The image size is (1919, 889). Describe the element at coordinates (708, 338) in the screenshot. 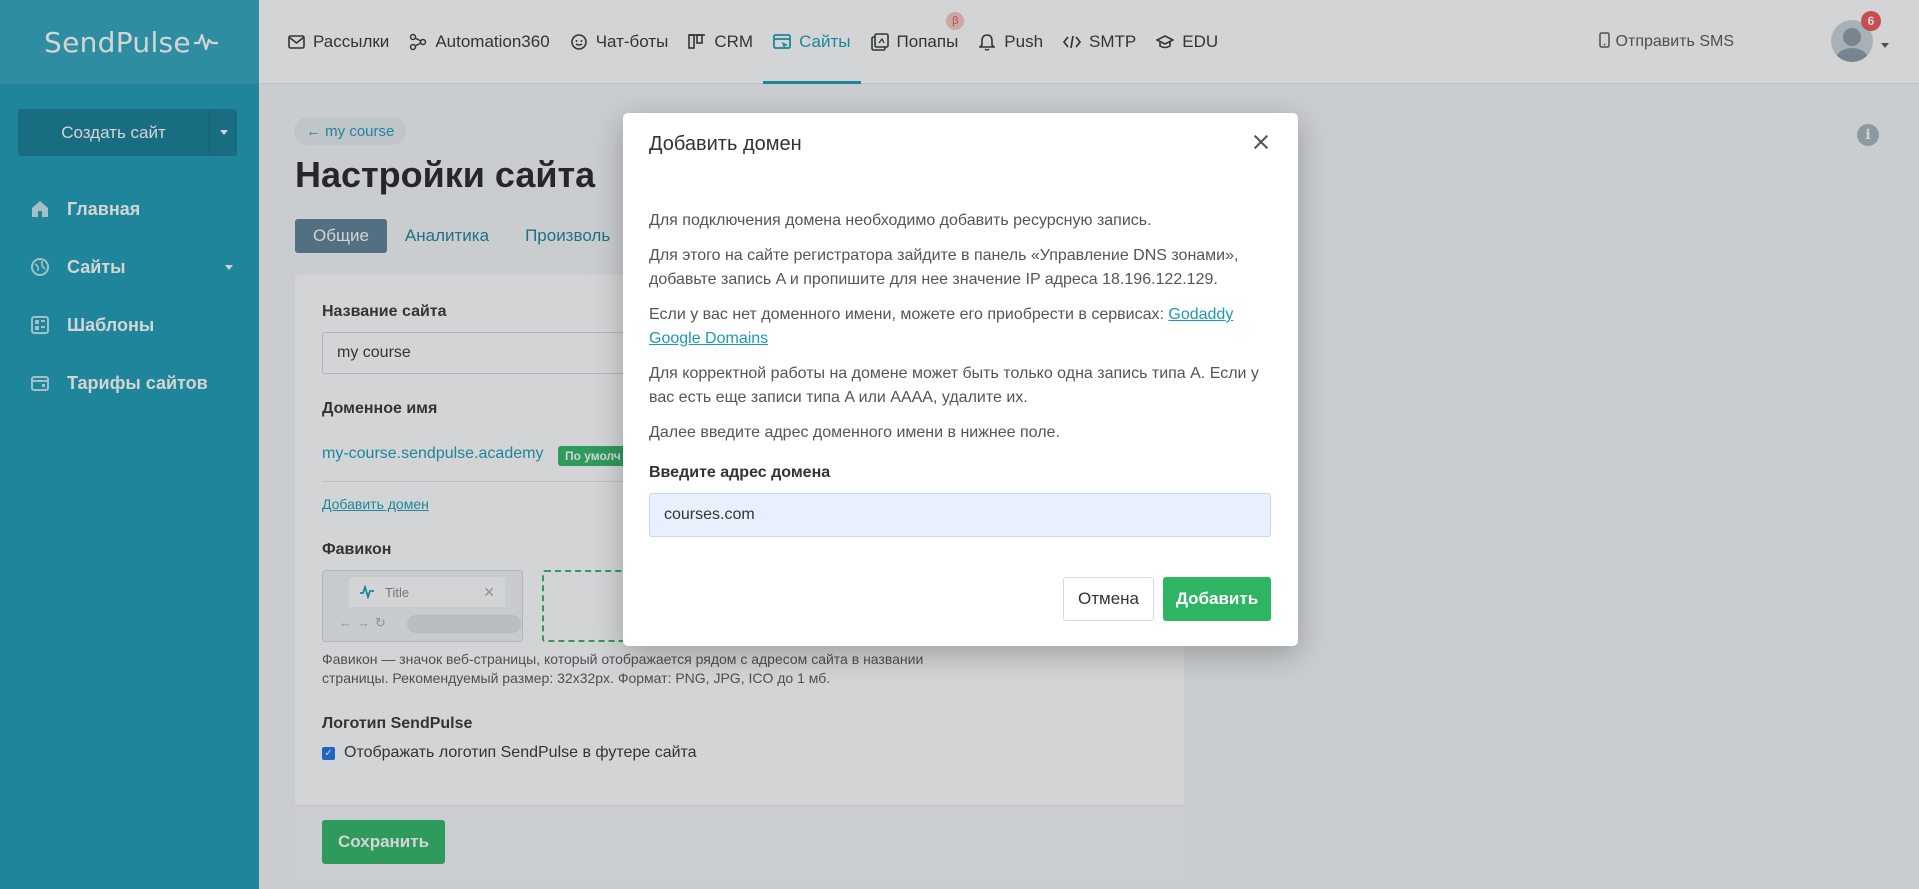

I see `google-domains-link: Google Domains` at that location.